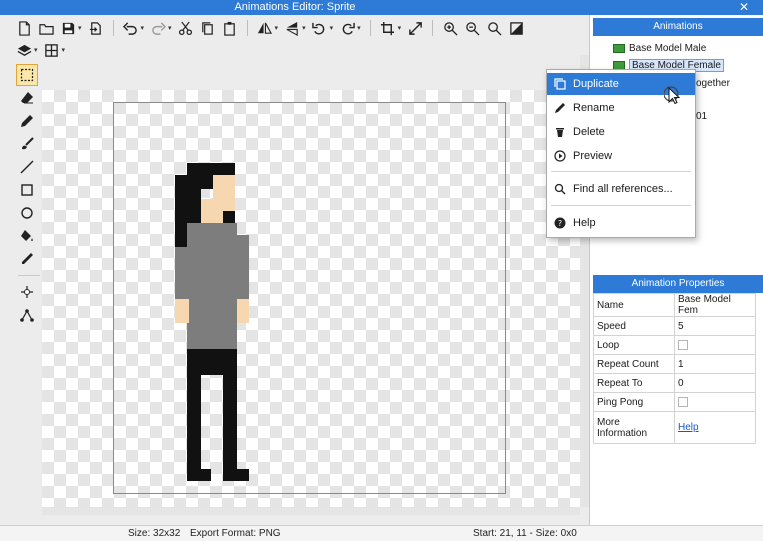 Image resolution: width=763 pixels, height=541 pixels. What do you see at coordinates (621, 223) in the screenshot?
I see `menu-item-help: ? Help` at bounding box center [621, 223].